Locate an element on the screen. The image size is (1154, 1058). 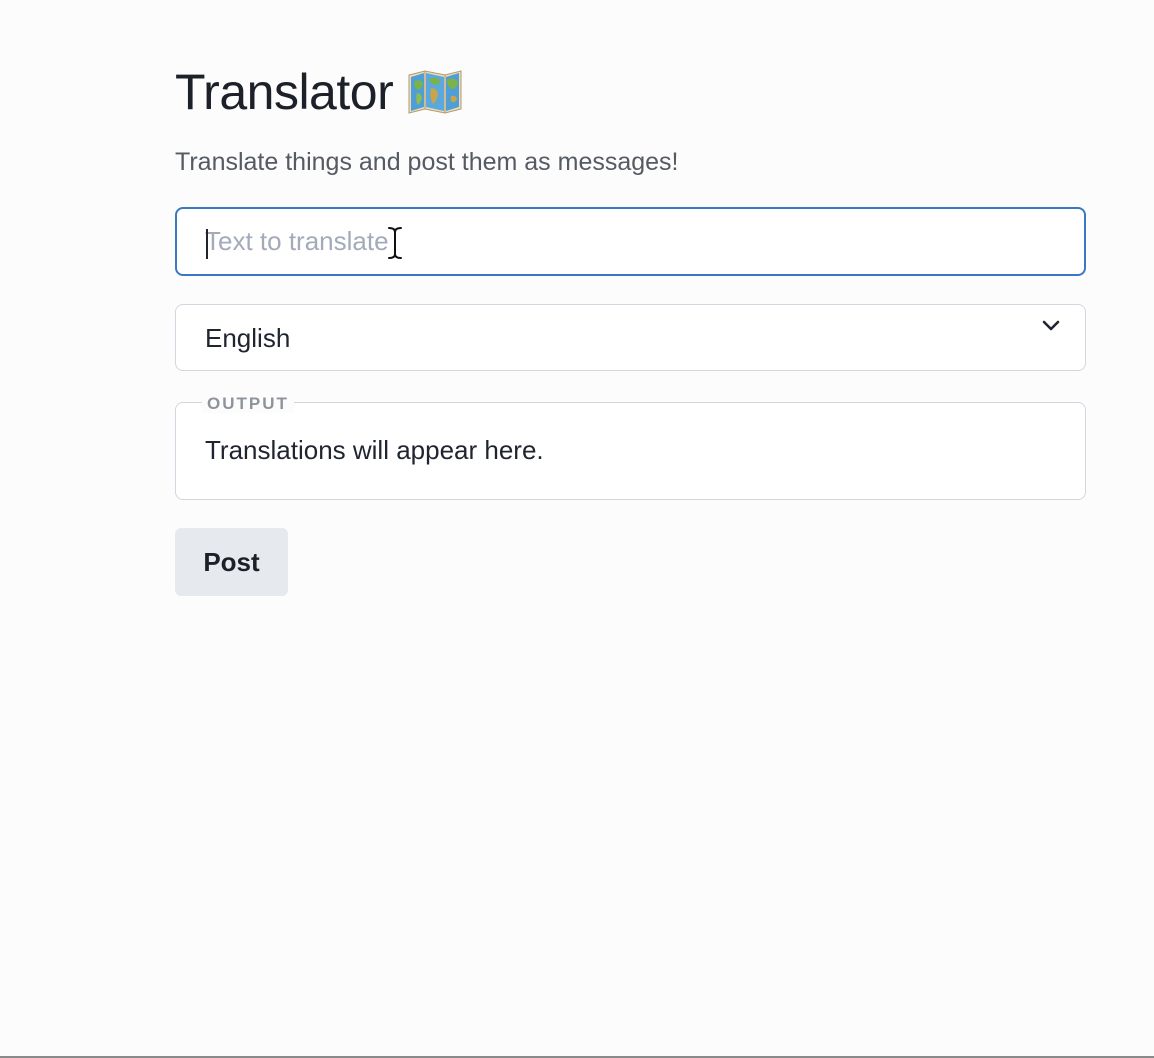
translate-input-field is located at coordinates (630, 241).